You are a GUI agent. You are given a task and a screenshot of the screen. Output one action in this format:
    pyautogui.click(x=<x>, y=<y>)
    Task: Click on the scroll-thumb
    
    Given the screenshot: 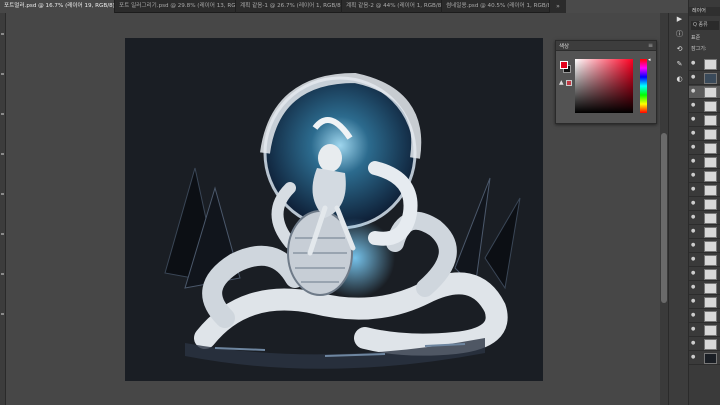 What is the action you would take?
    pyautogui.click(x=664, y=218)
    